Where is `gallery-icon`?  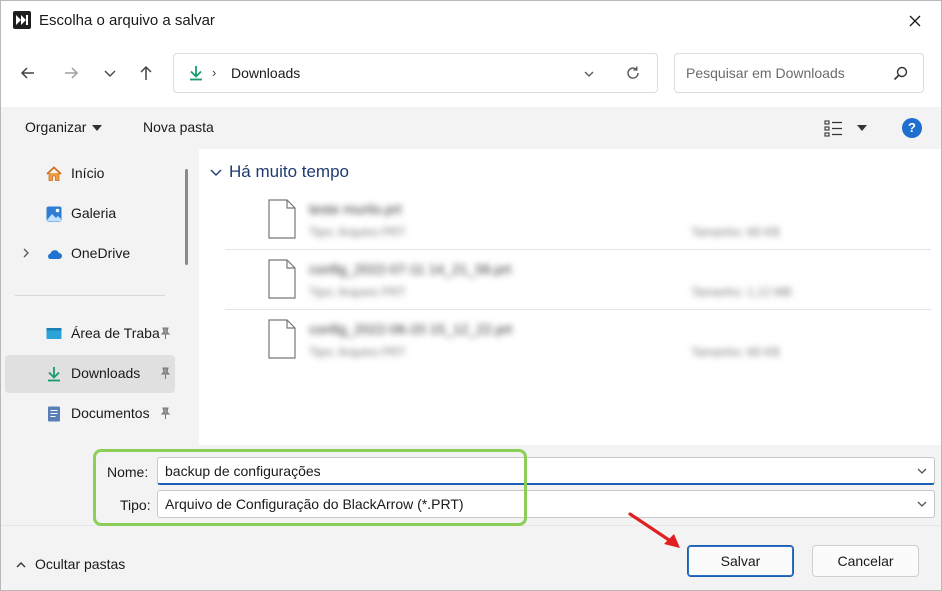 gallery-icon is located at coordinates (54, 214).